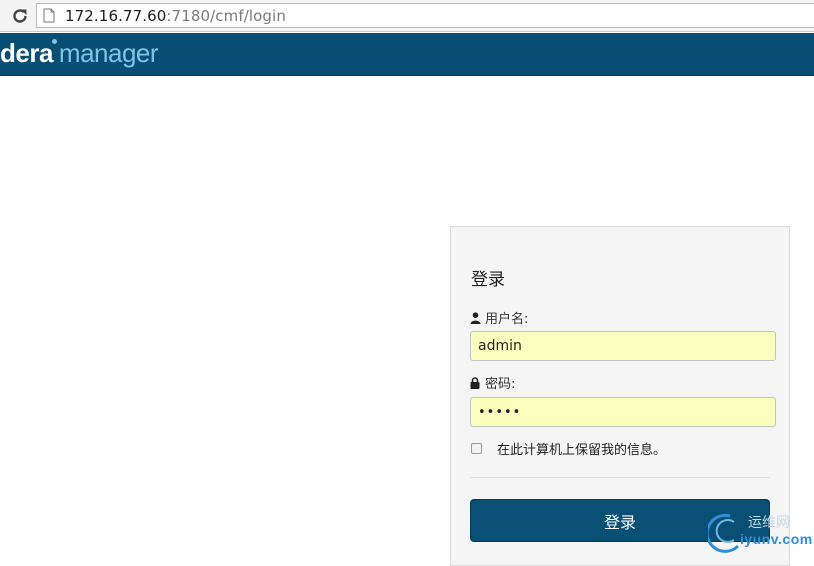 The width and height of the screenshot is (814, 566). I want to click on remember-label: 在此计算机上保留我的信息。, so click(582, 450).